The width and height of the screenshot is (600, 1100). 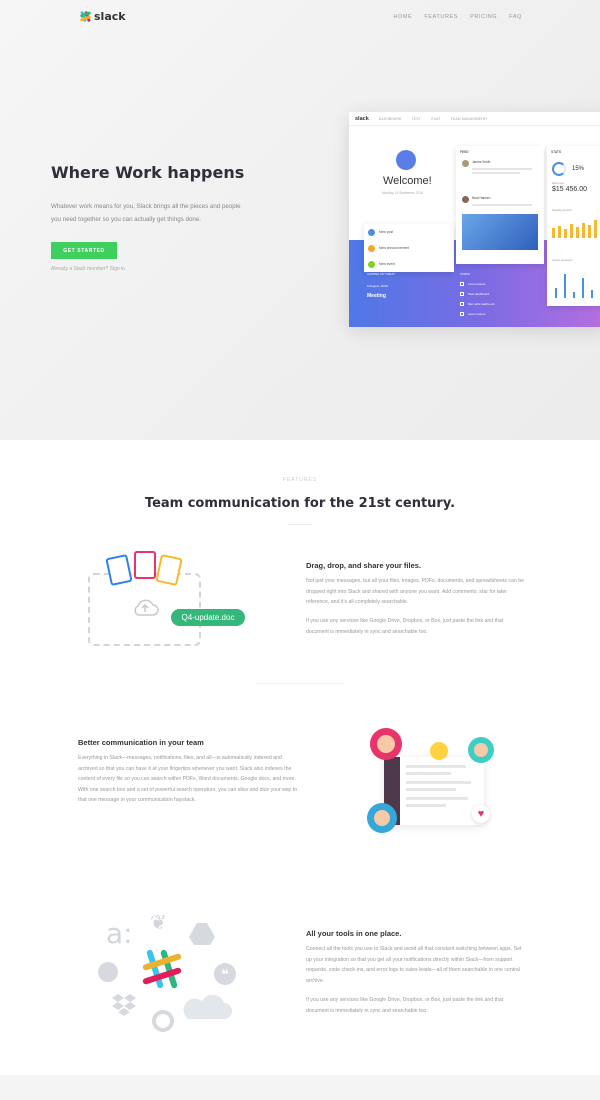 I want to click on quick-action-label: New announcement, so click(x=394, y=248).